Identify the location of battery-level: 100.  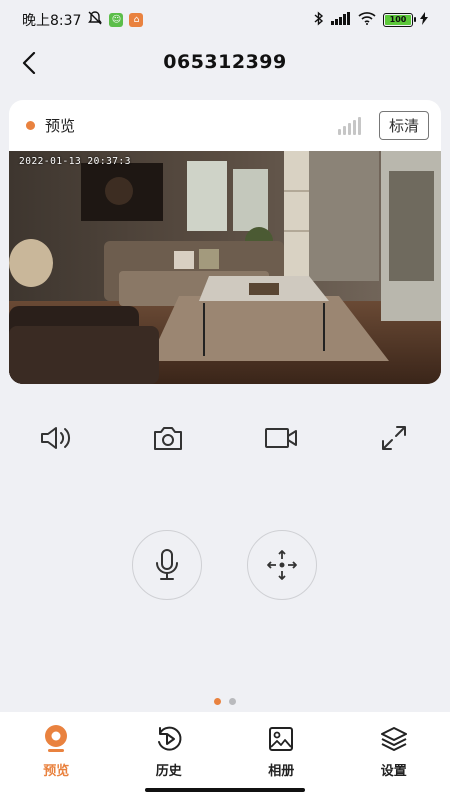
(398, 20).